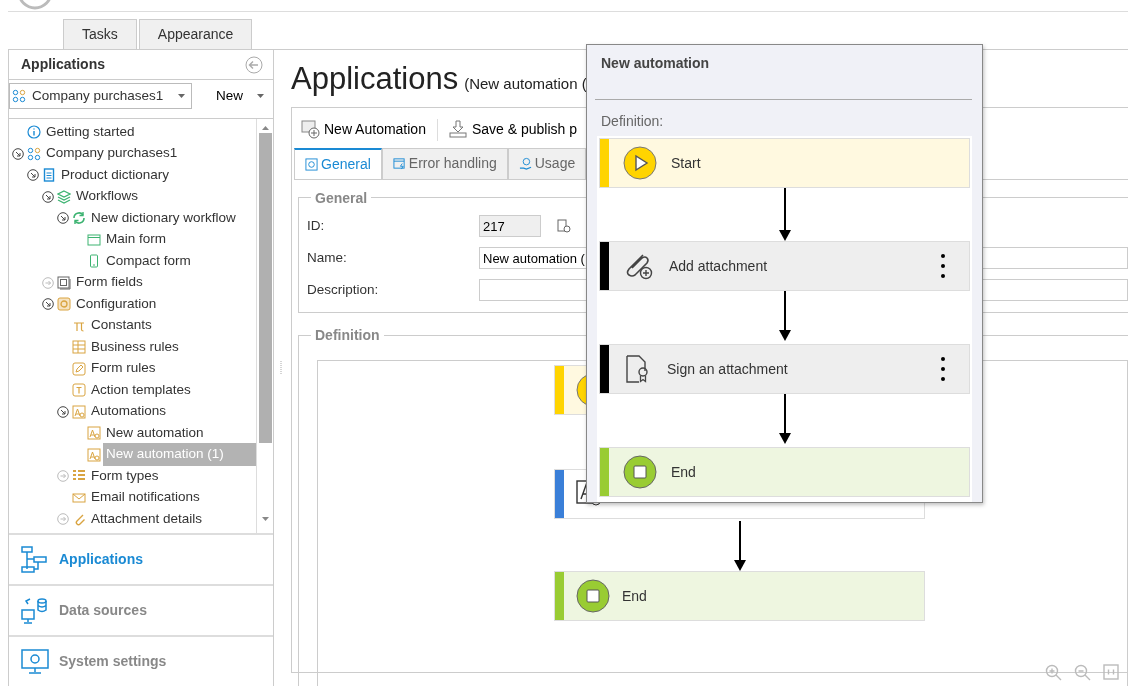 The height and width of the screenshot is (686, 1128). Describe the element at coordinates (63, 64) in the screenshot. I see `sidebar-title: Applications` at that location.